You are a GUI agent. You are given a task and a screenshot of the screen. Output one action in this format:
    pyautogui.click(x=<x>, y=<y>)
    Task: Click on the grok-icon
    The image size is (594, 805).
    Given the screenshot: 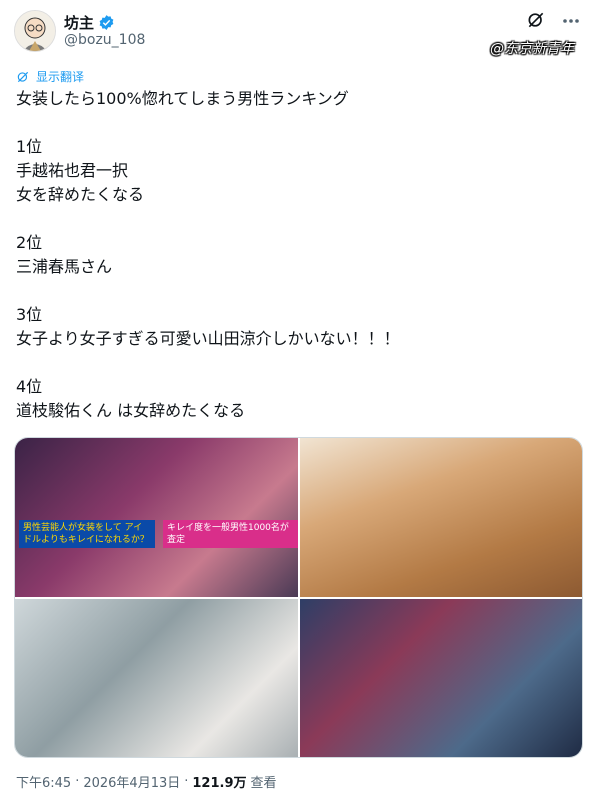 What is the action you would take?
    pyautogui.click(x=536, y=20)
    